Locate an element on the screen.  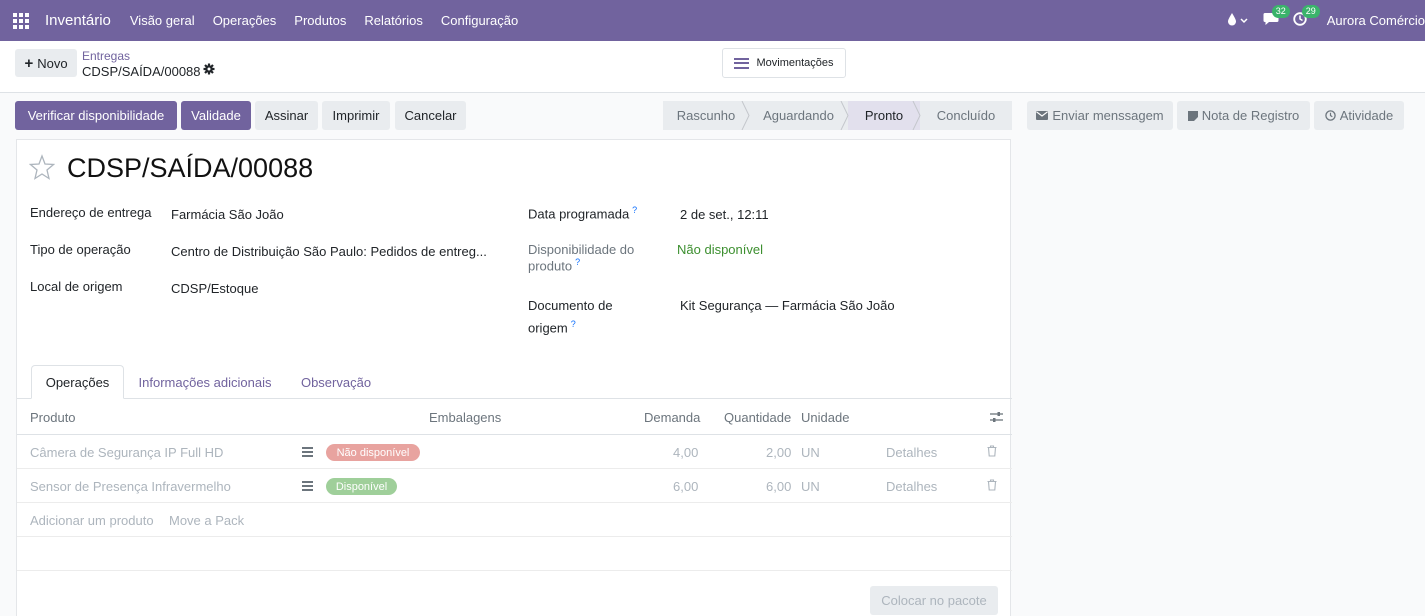
add-product-link: Adicionar um produto is located at coordinates (92, 520).